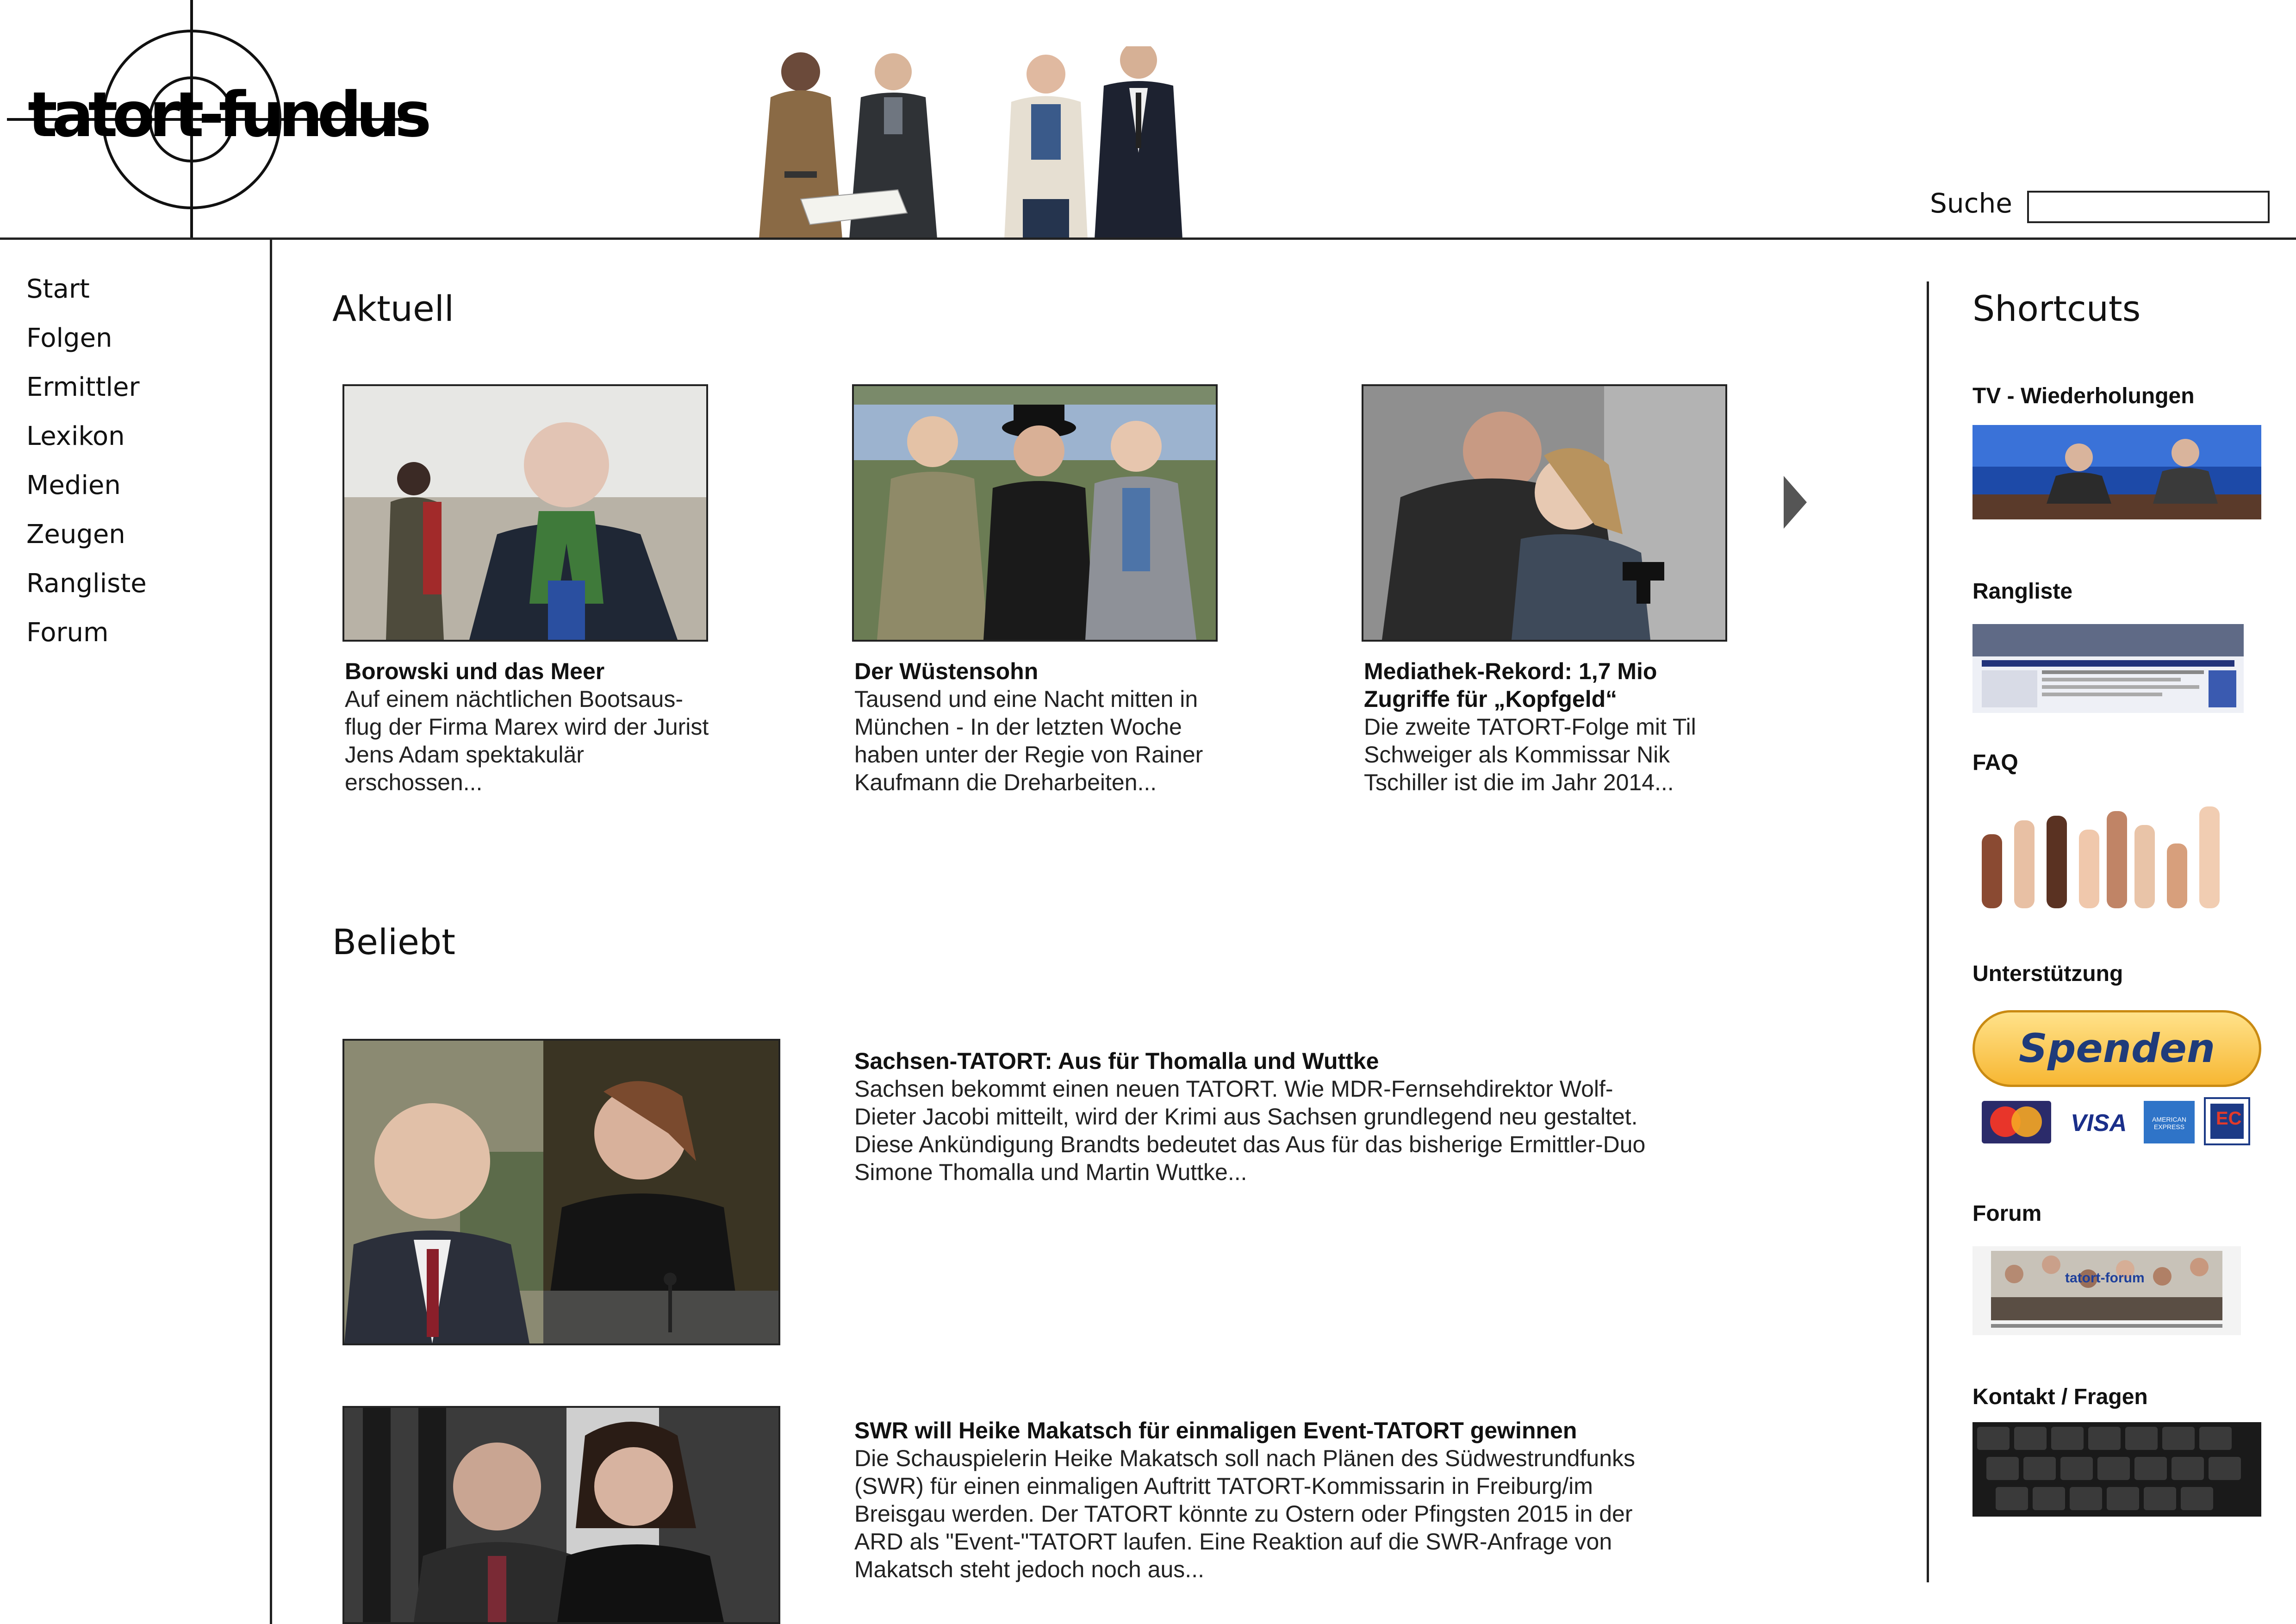  What do you see at coordinates (2099, 1122) in the screenshot?
I see `visa-icon: VISA` at bounding box center [2099, 1122].